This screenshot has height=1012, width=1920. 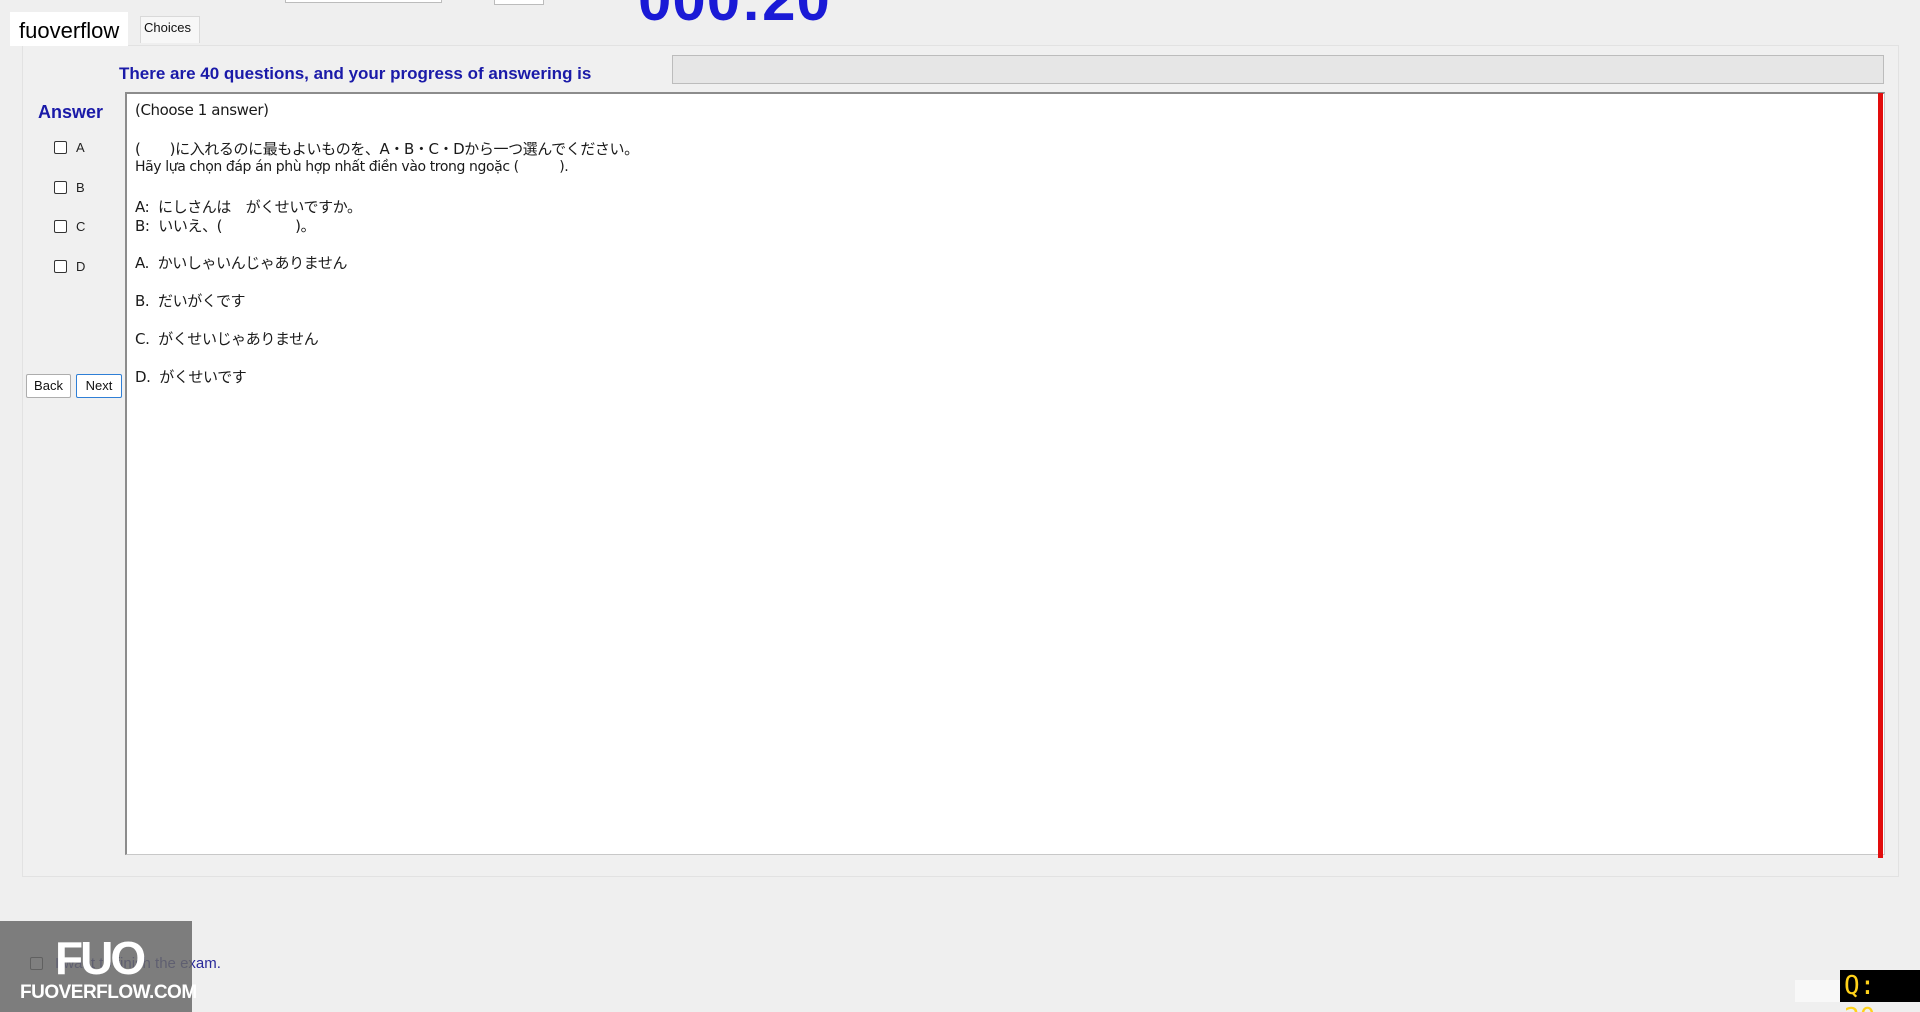 I want to click on watermark-label: fuoverflow, so click(x=69, y=29).